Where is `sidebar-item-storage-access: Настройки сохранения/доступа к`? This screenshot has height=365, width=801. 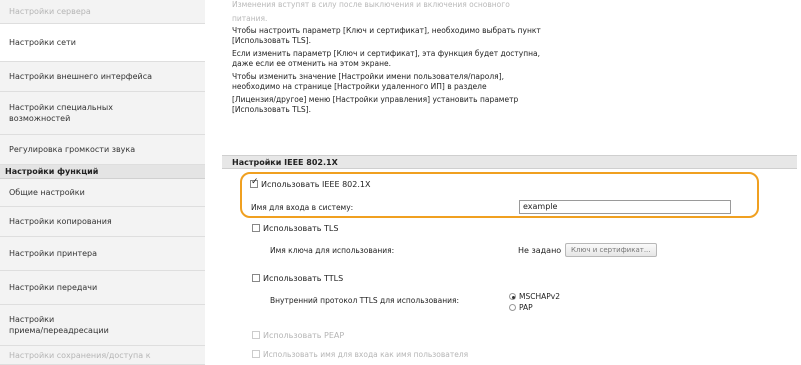 sidebar-item-storage-access: Настройки сохранения/доступа к is located at coordinates (102, 355).